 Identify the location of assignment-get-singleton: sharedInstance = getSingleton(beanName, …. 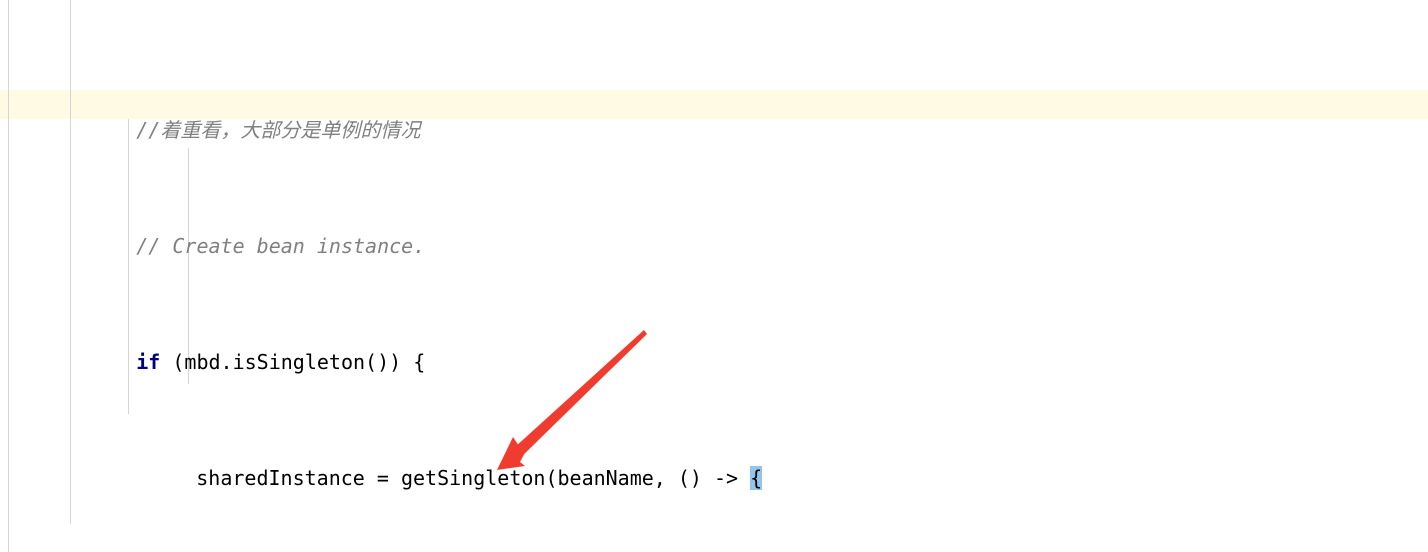
(473, 478).